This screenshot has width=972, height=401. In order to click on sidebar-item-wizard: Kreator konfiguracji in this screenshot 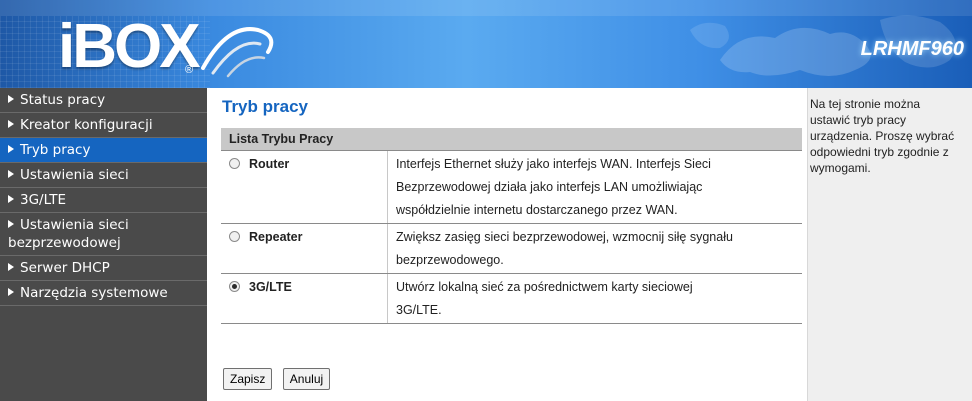, I will do `click(103, 125)`.